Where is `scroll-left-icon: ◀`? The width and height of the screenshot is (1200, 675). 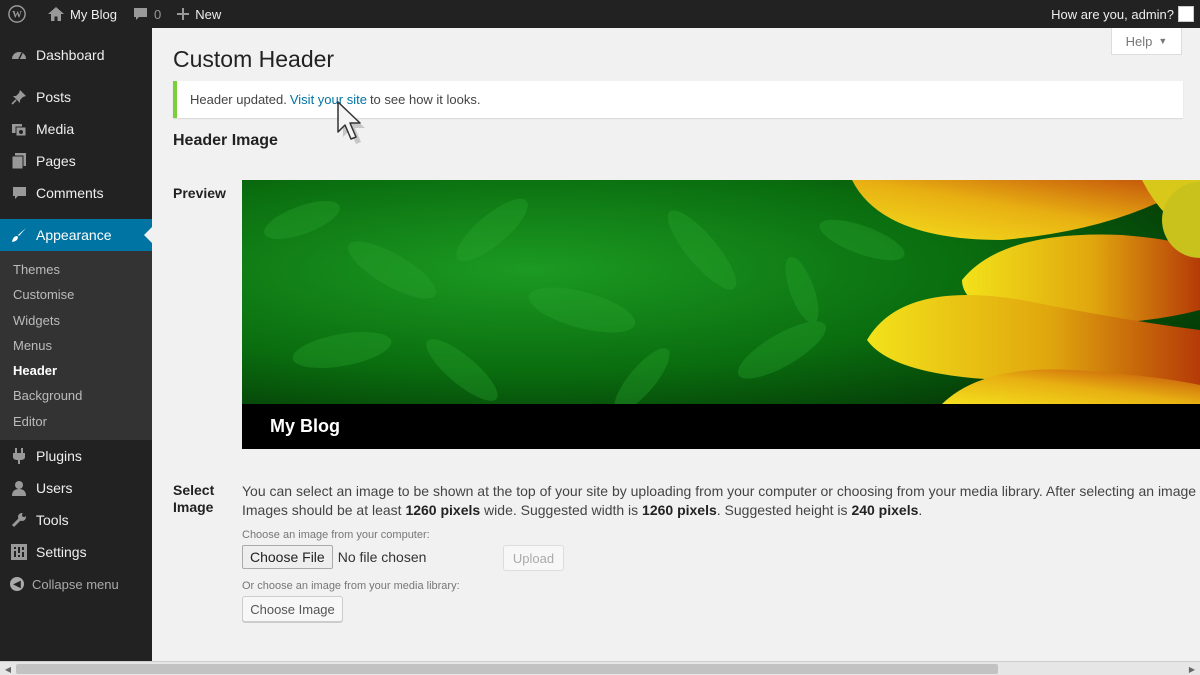 scroll-left-icon: ◀ is located at coordinates (8, 669).